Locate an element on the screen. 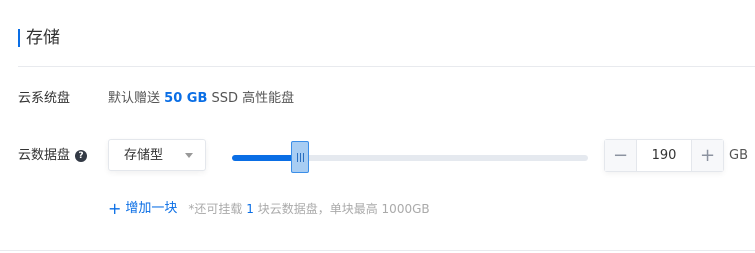 The image size is (755, 253). system-disk-label: 云系统盘 is located at coordinates (44, 98).